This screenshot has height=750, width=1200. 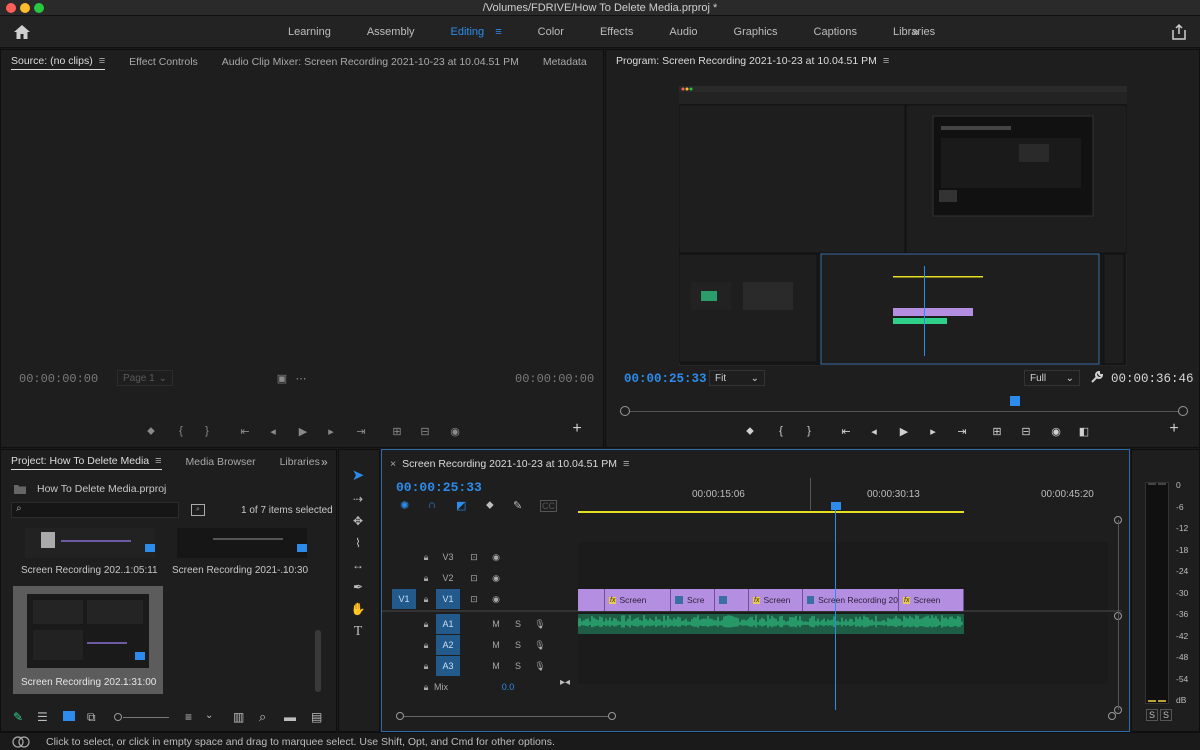 I want to click on status-indicator-icon, so click(x=25, y=742).